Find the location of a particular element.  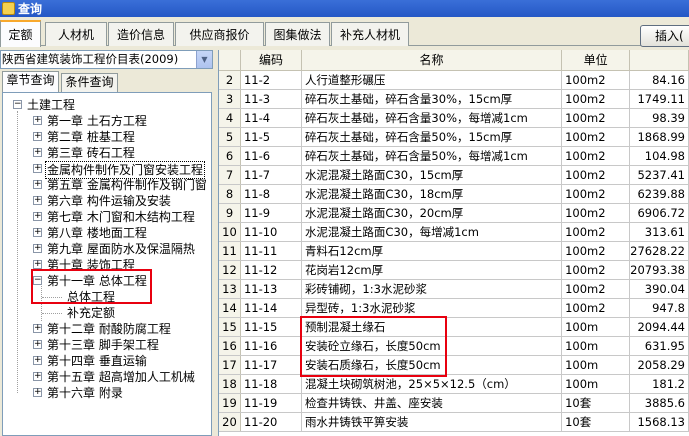

table-row: 6 11-6 碎石灰土基础，碎石含量50%，每增减1cm 100m2 104.98 is located at coordinates (454, 156).